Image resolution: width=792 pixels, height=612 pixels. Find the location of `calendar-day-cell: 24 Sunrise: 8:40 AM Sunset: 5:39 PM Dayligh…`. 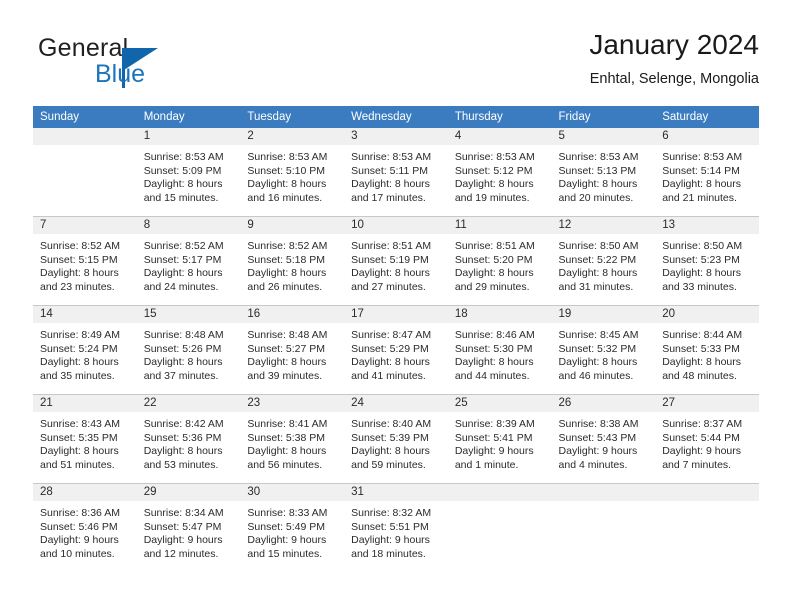

calendar-day-cell: 24 Sunrise: 8:40 AM Sunset: 5:39 PM Dayligh… is located at coordinates (396, 439).